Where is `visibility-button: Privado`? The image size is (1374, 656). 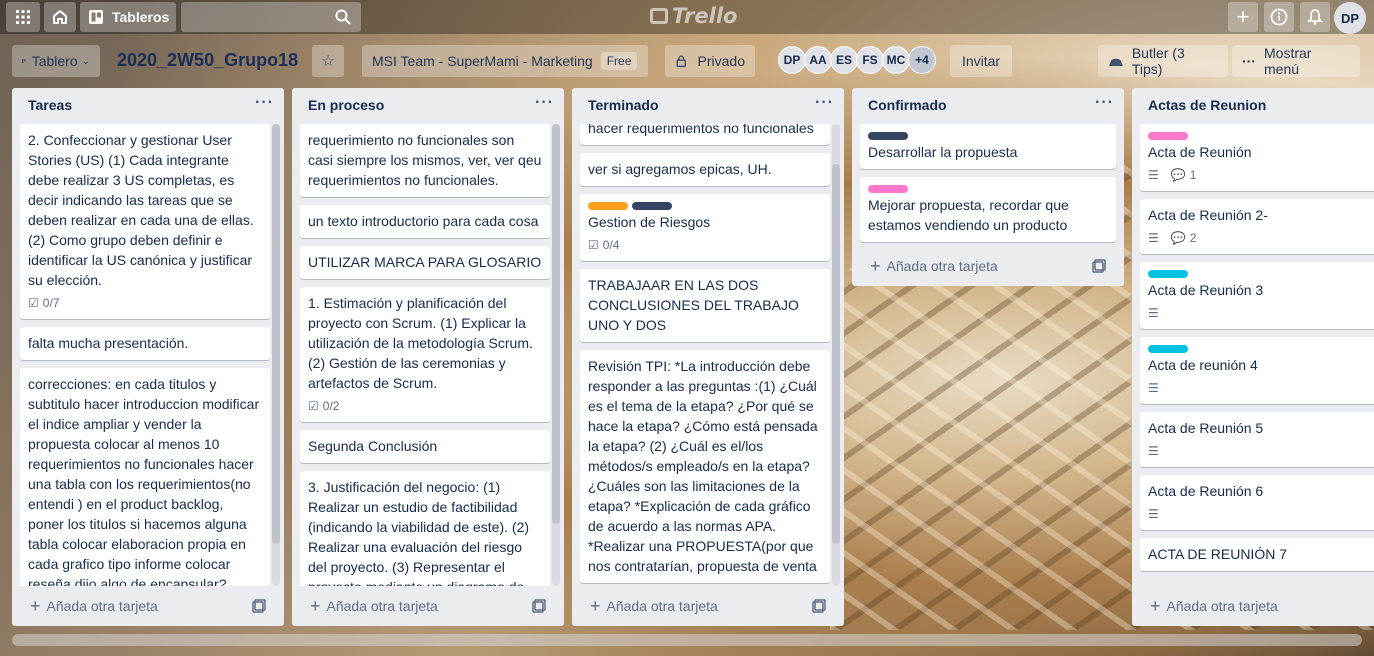
visibility-button: Privado is located at coordinates (710, 61).